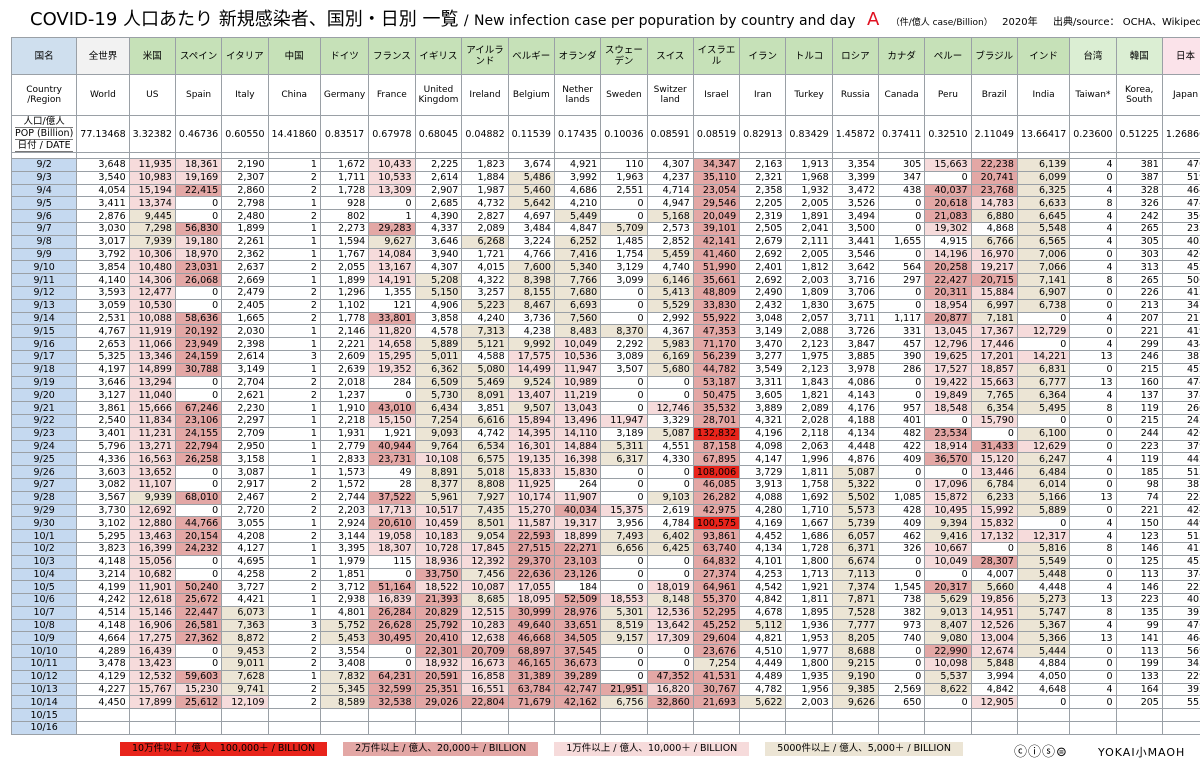  Describe the element at coordinates (948, 651) in the screenshot. I see `data-cell: 22,990` at that location.